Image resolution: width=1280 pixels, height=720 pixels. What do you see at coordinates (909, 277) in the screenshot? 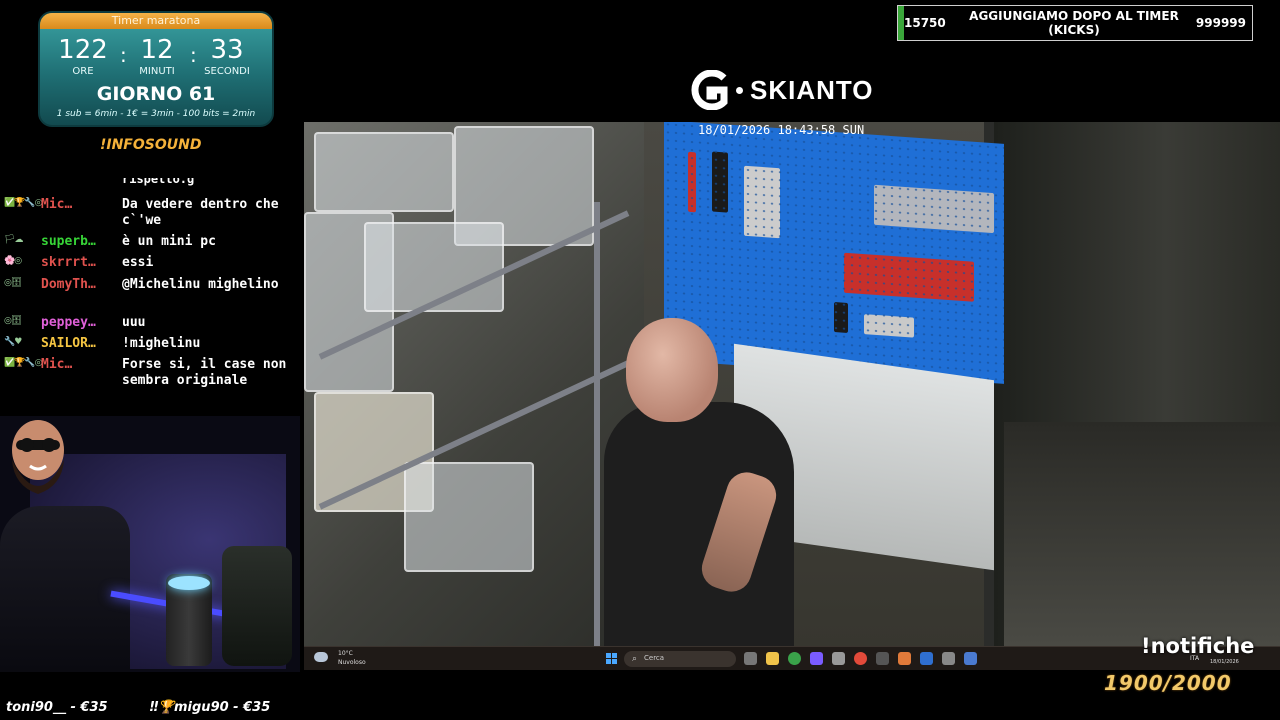
I see `screwdriver-set` at bounding box center [909, 277].